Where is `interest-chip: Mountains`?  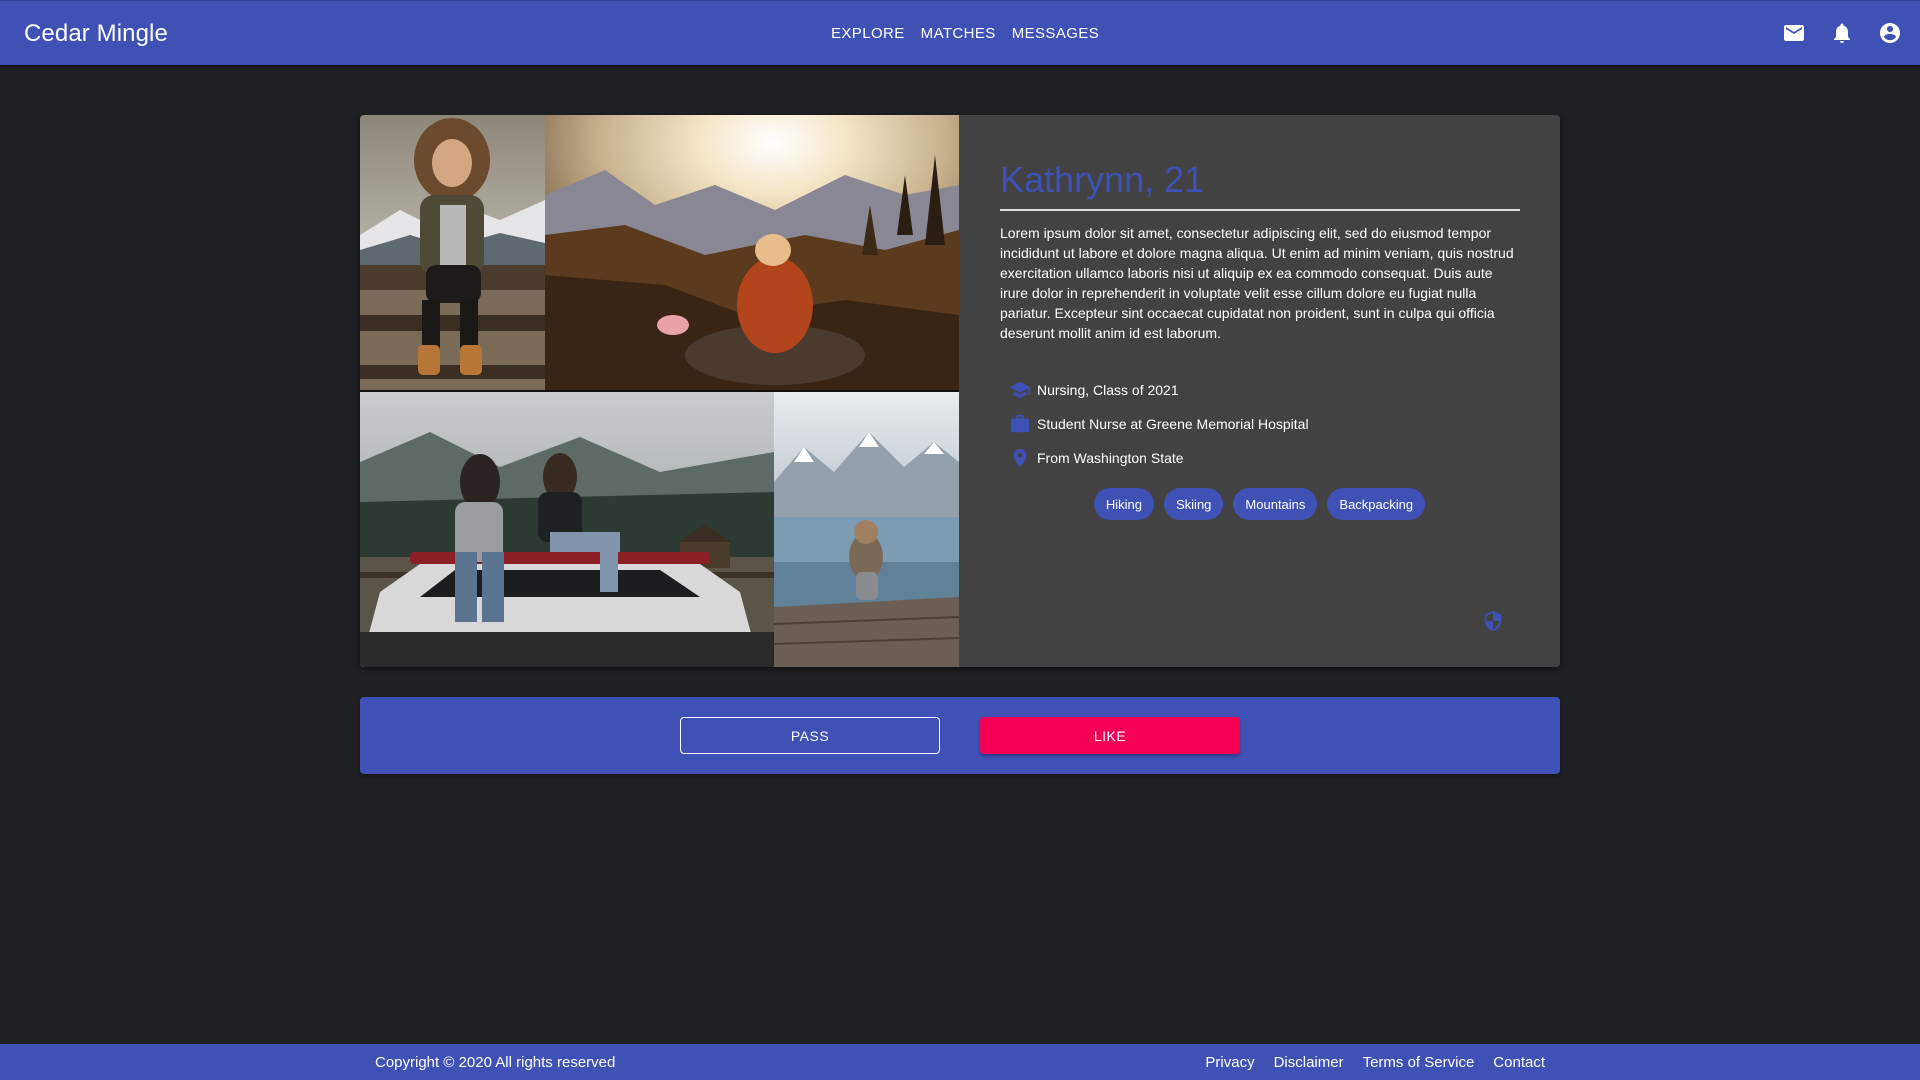 interest-chip: Mountains is located at coordinates (1275, 504).